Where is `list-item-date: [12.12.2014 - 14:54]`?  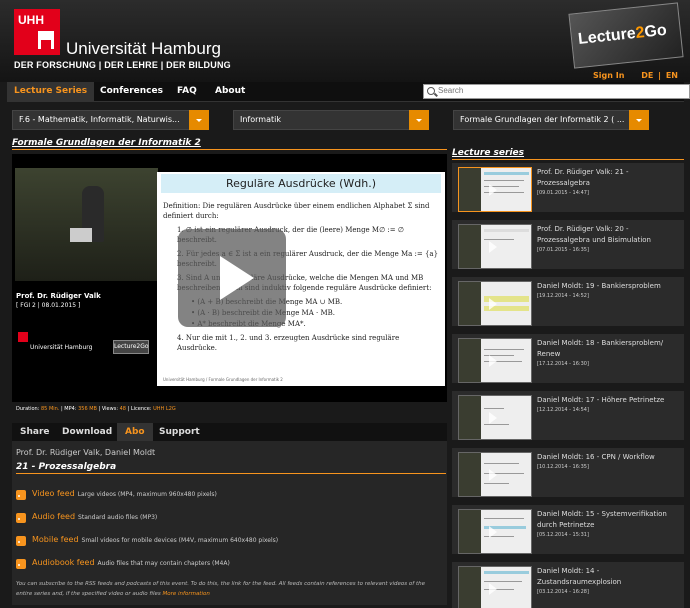 list-item-date: [12.12.2014 - 14:54] is located at coordinates (563, 410).